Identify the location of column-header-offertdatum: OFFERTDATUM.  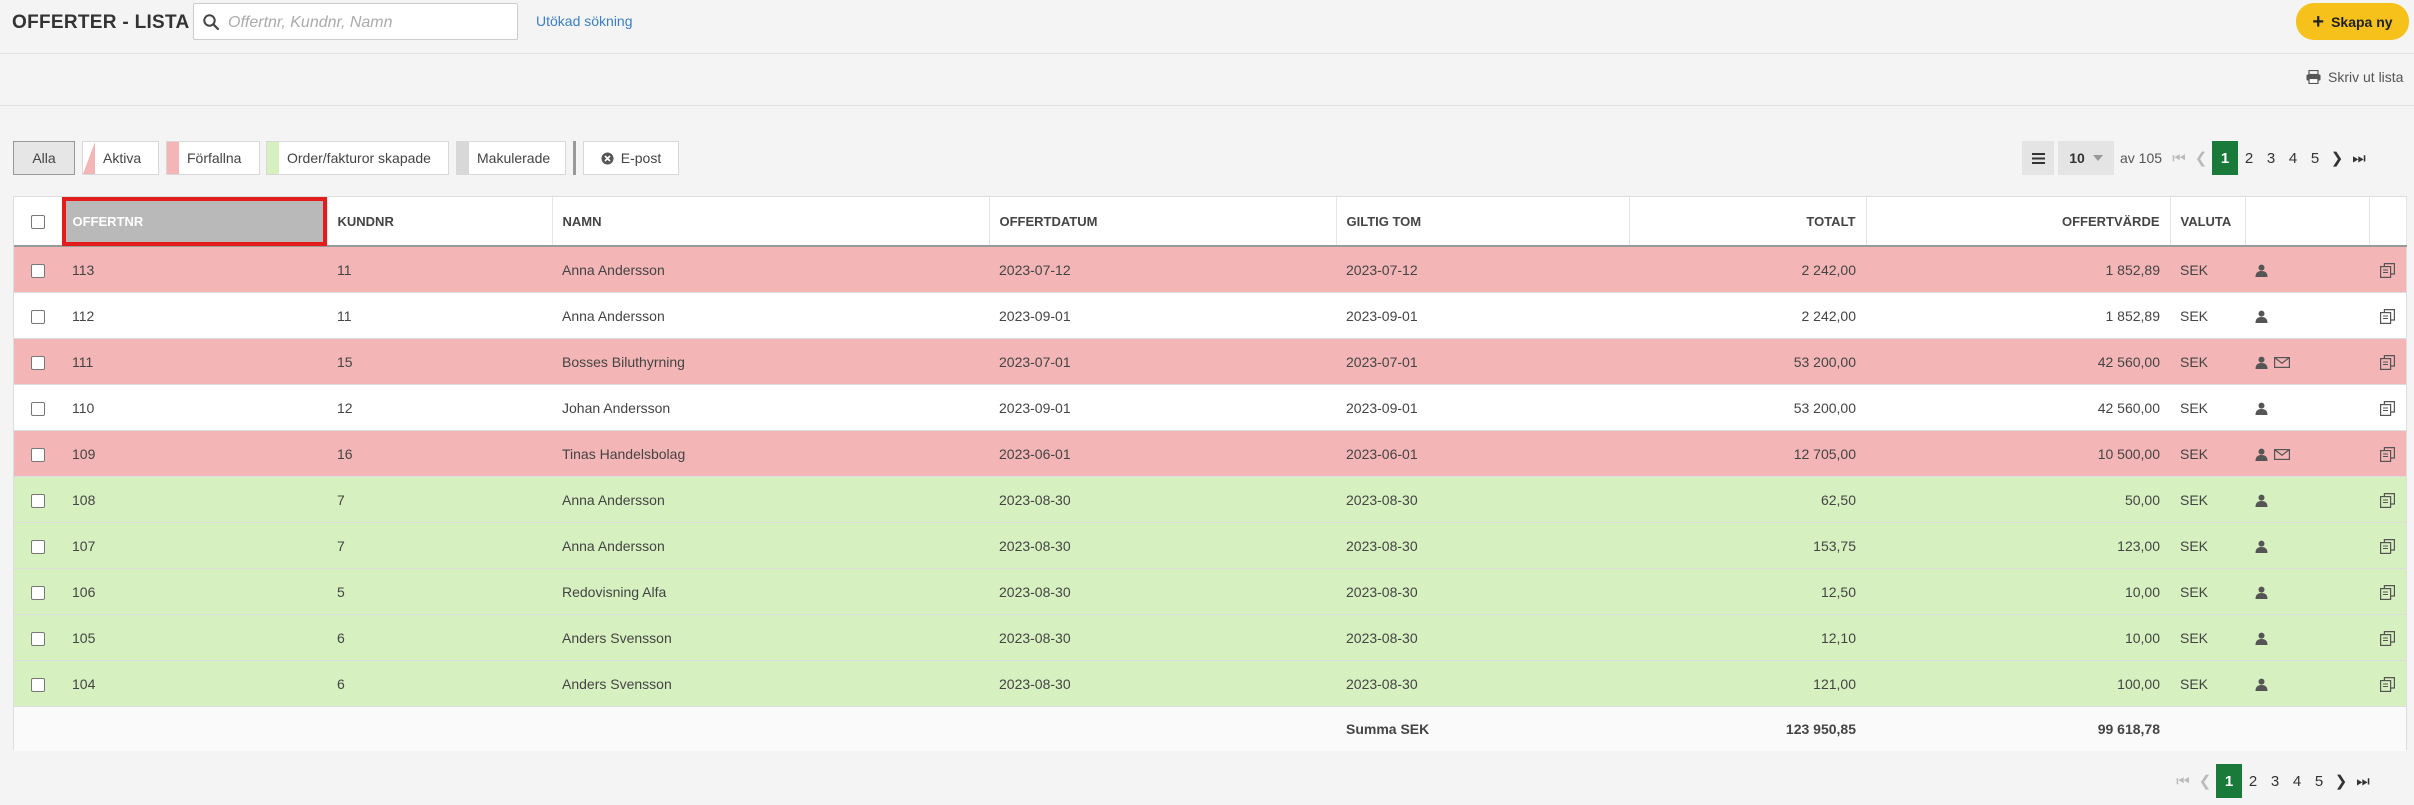
(1163, 222).